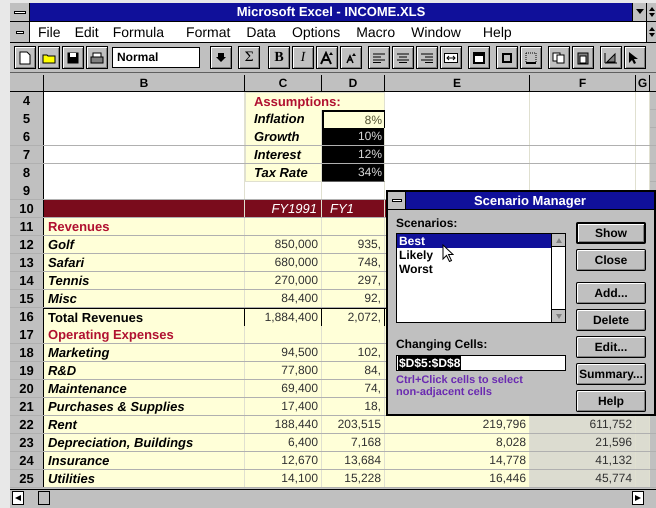 Image resolution: width=656 pixels, height=508 pixels. What do you see at coordinates (583, 83) in the screenshot?
I see `column-header: F` at bounding box center [583, 83].